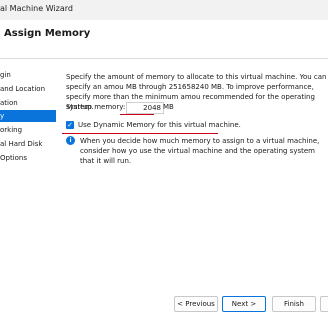 The width and height of the screenshot is (328, 320). I want to click on page-header: Assign Memory, so click(164, 39).